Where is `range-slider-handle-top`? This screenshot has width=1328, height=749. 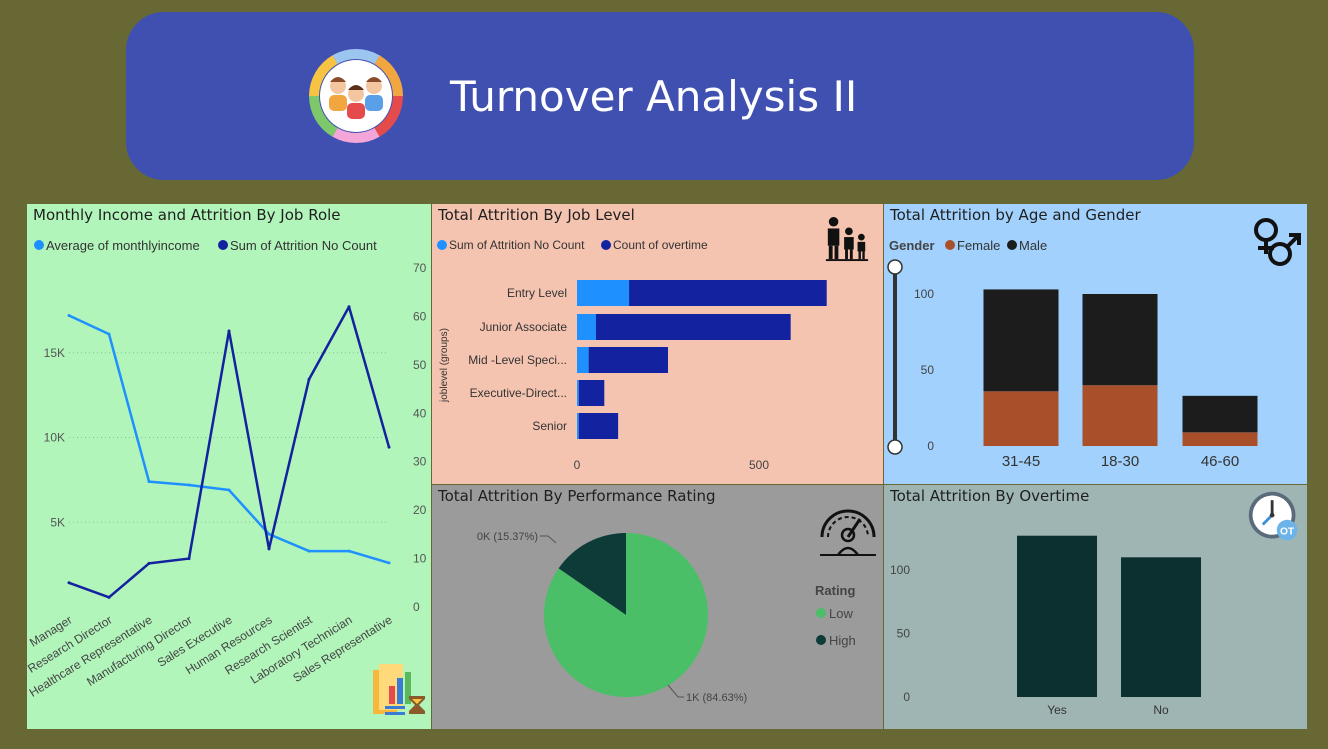
range-slider-handle-top is located at coordinates (895, 267).